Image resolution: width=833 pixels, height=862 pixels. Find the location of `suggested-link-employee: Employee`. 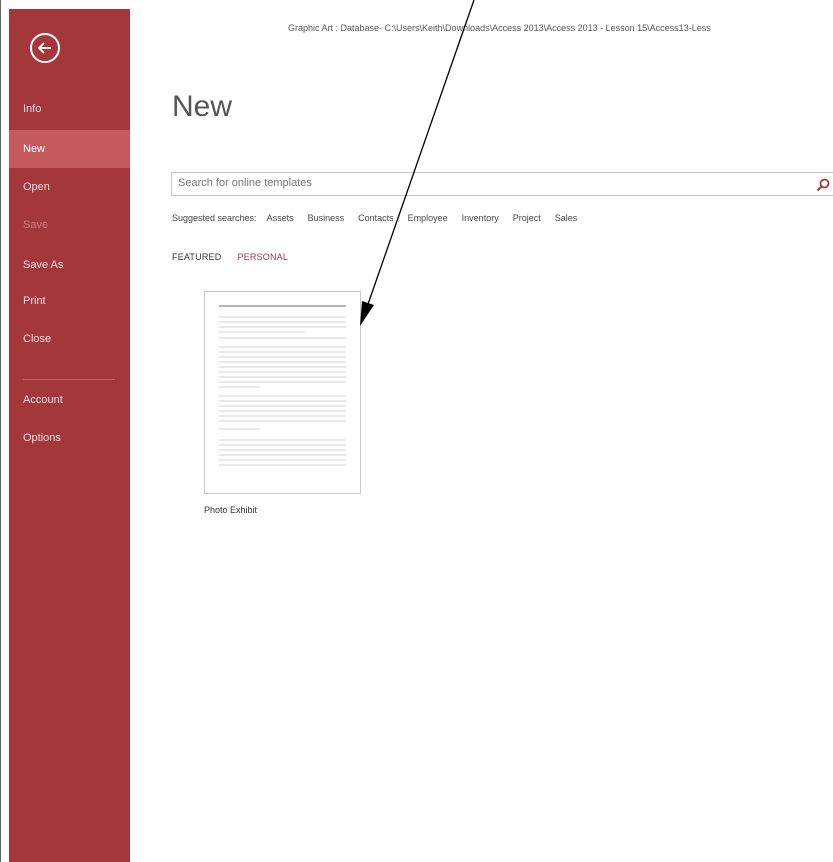

suggested-link-employee: Employee is located at coordinates (428, 218).